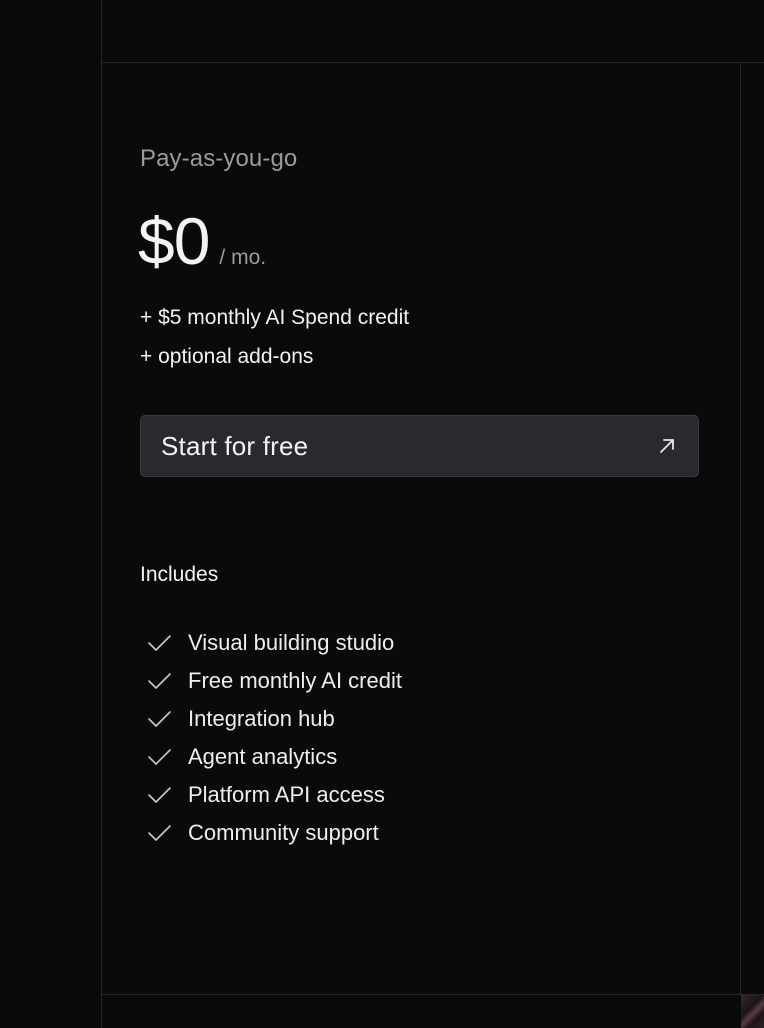 The image size is (764, 1028). What do you see at coordinates (263, 756) in the screenshot?
I see `feature-label: Agent analytics` at bounding box center [263, 756].